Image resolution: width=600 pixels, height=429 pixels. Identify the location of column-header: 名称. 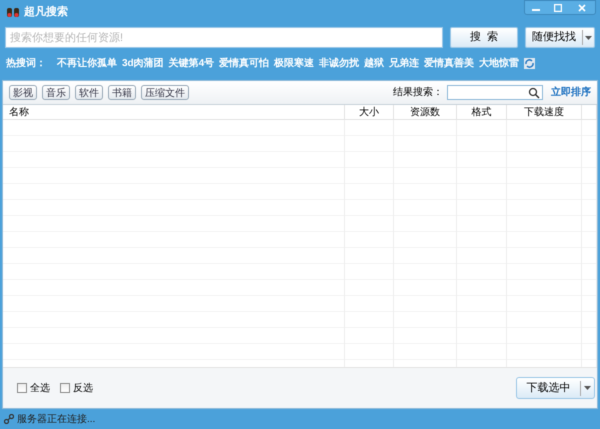
(19, 112).